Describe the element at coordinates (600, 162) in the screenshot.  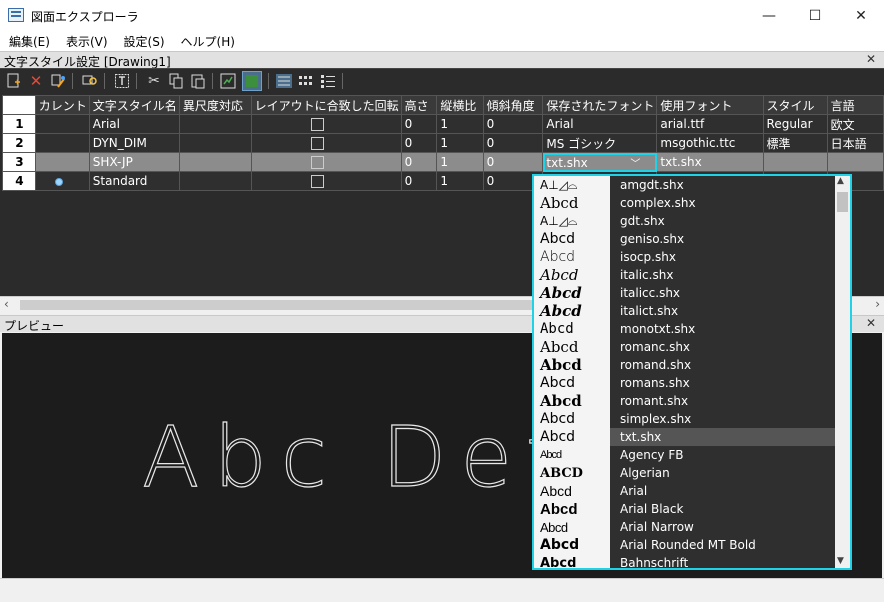
I see `saved-font-combobox: txt.shx ﹀` at that location.